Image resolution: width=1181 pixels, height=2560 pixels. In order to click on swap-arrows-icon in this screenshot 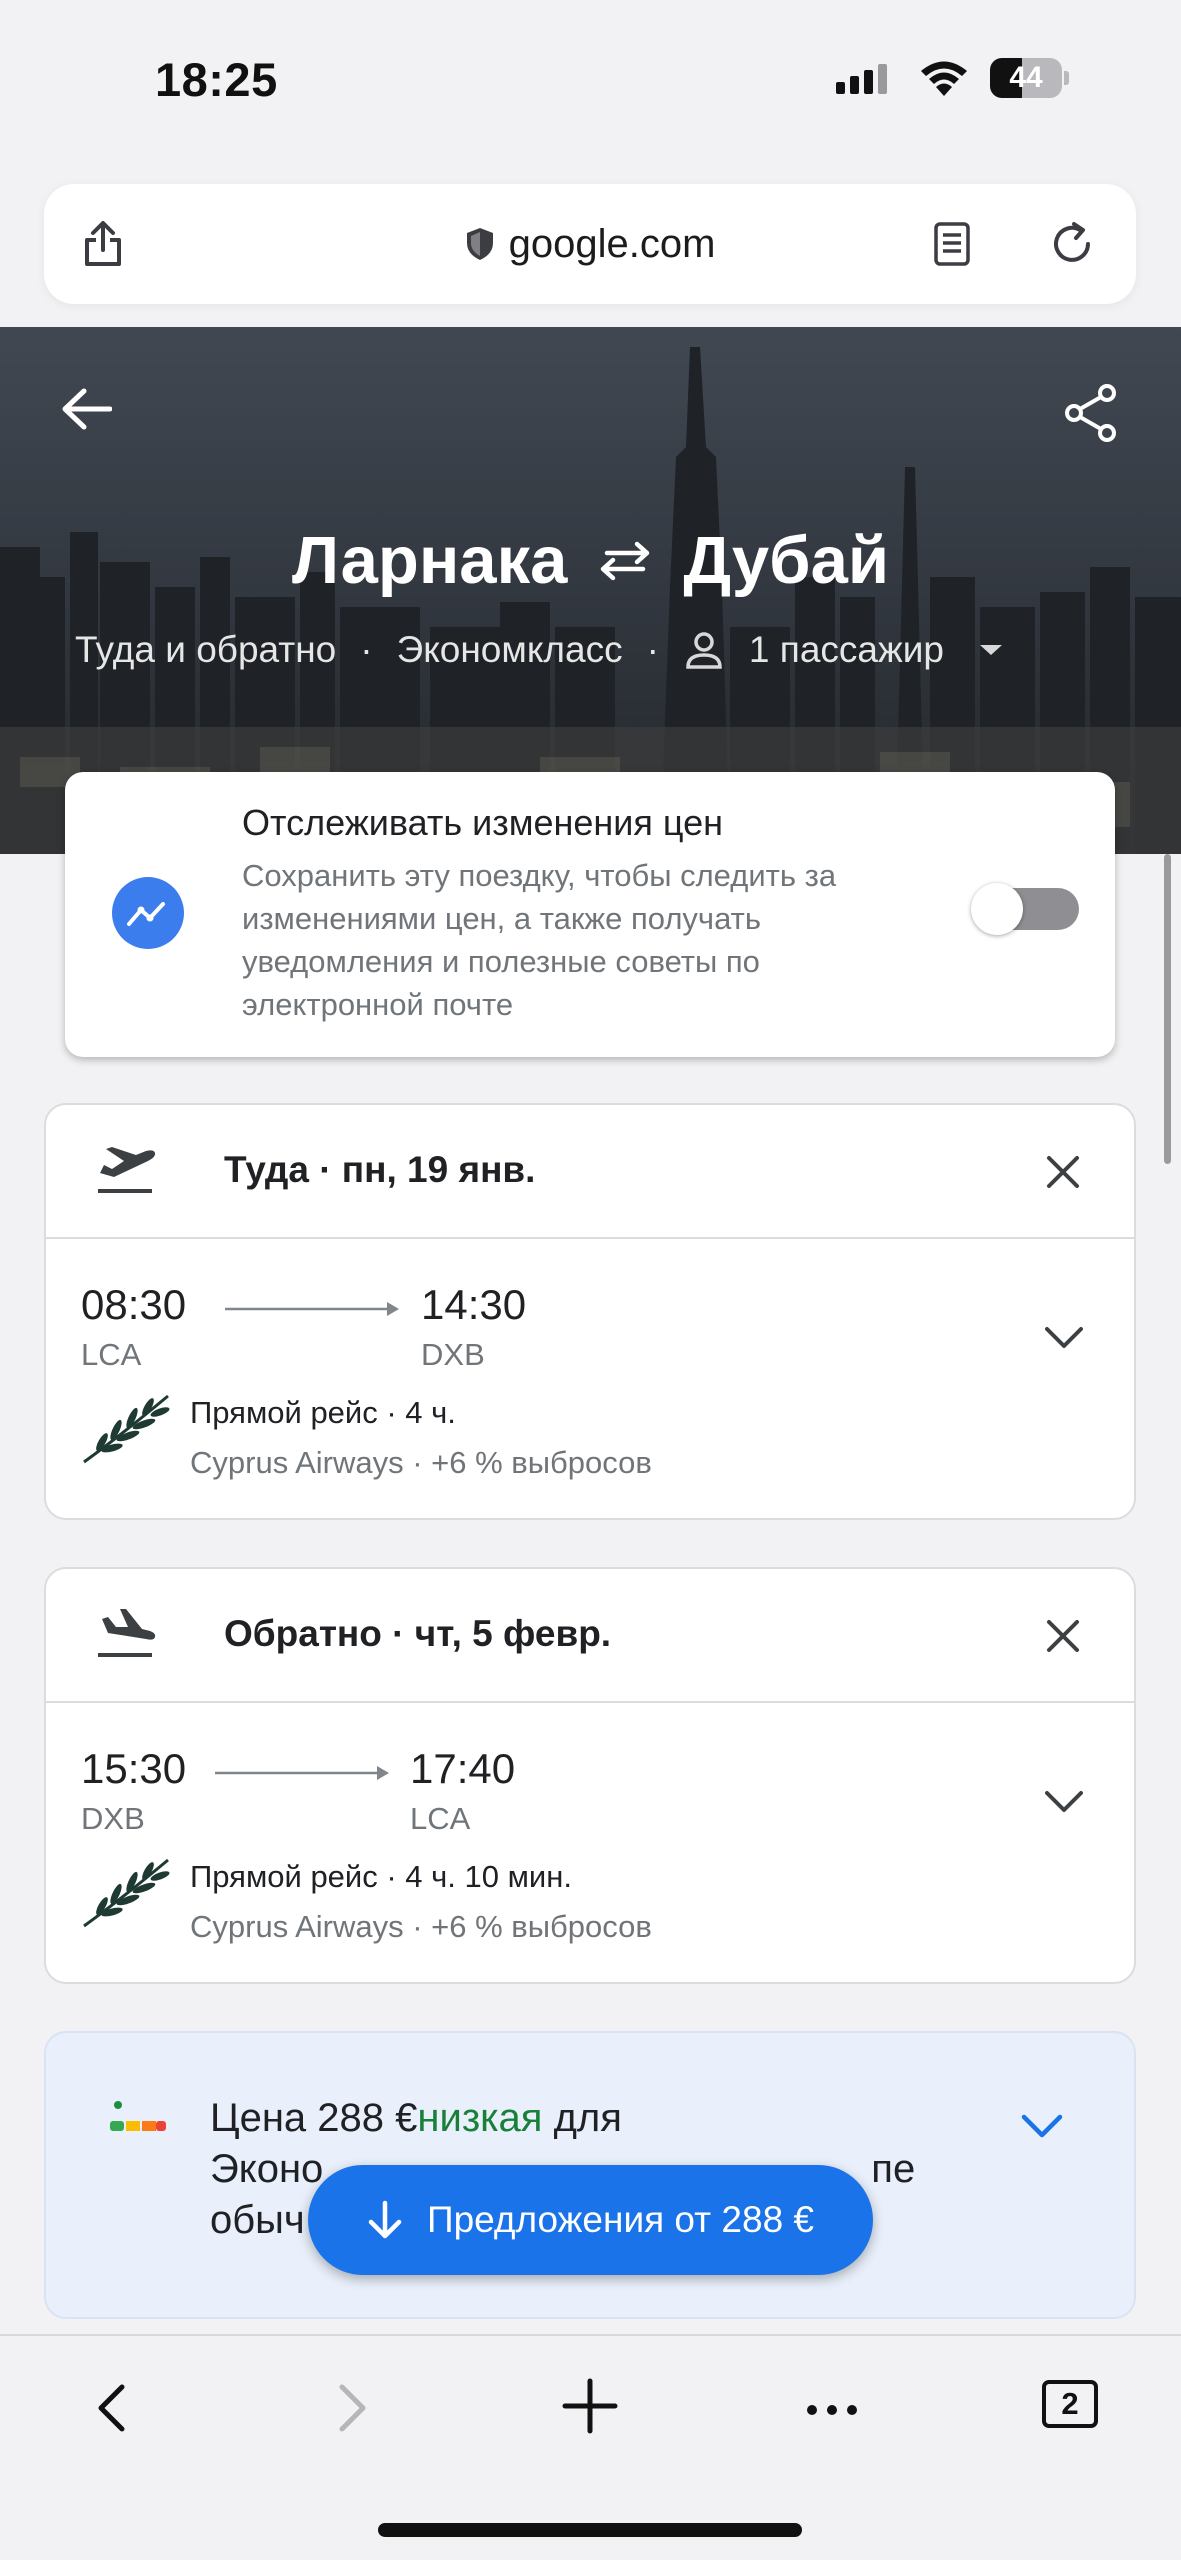, I will do `click(625, 561)`.